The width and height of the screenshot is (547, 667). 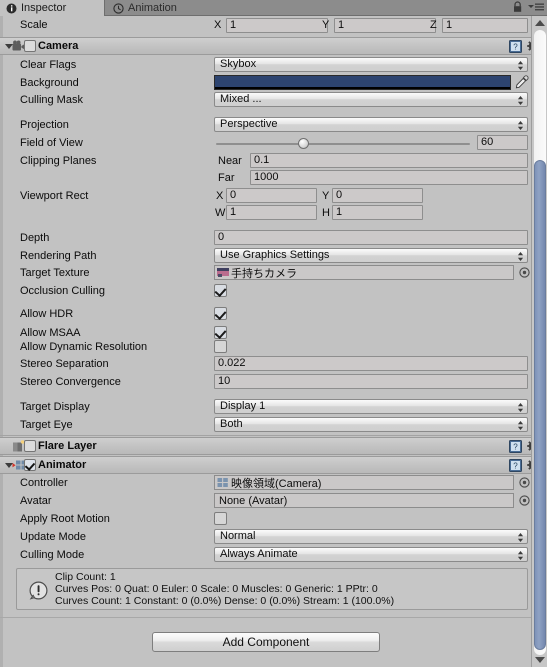 I want to click on camera-title: Camera, so click(x=58, y=46).